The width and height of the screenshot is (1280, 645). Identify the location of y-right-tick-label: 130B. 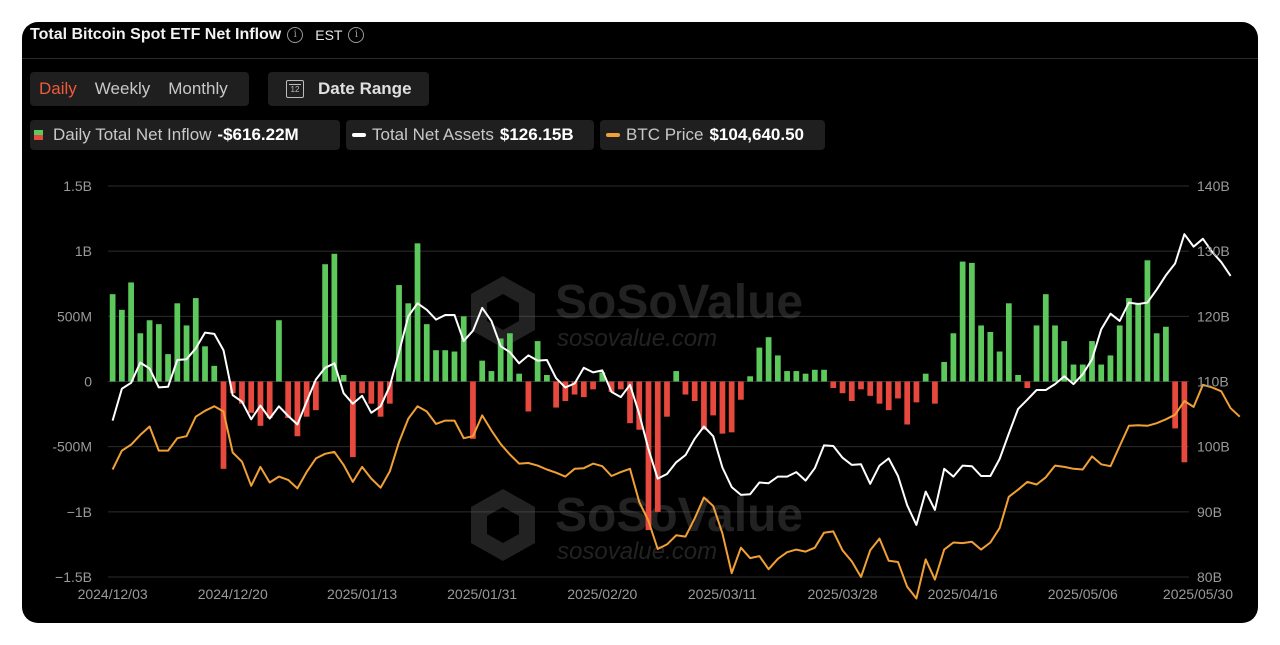
(1213, 251).